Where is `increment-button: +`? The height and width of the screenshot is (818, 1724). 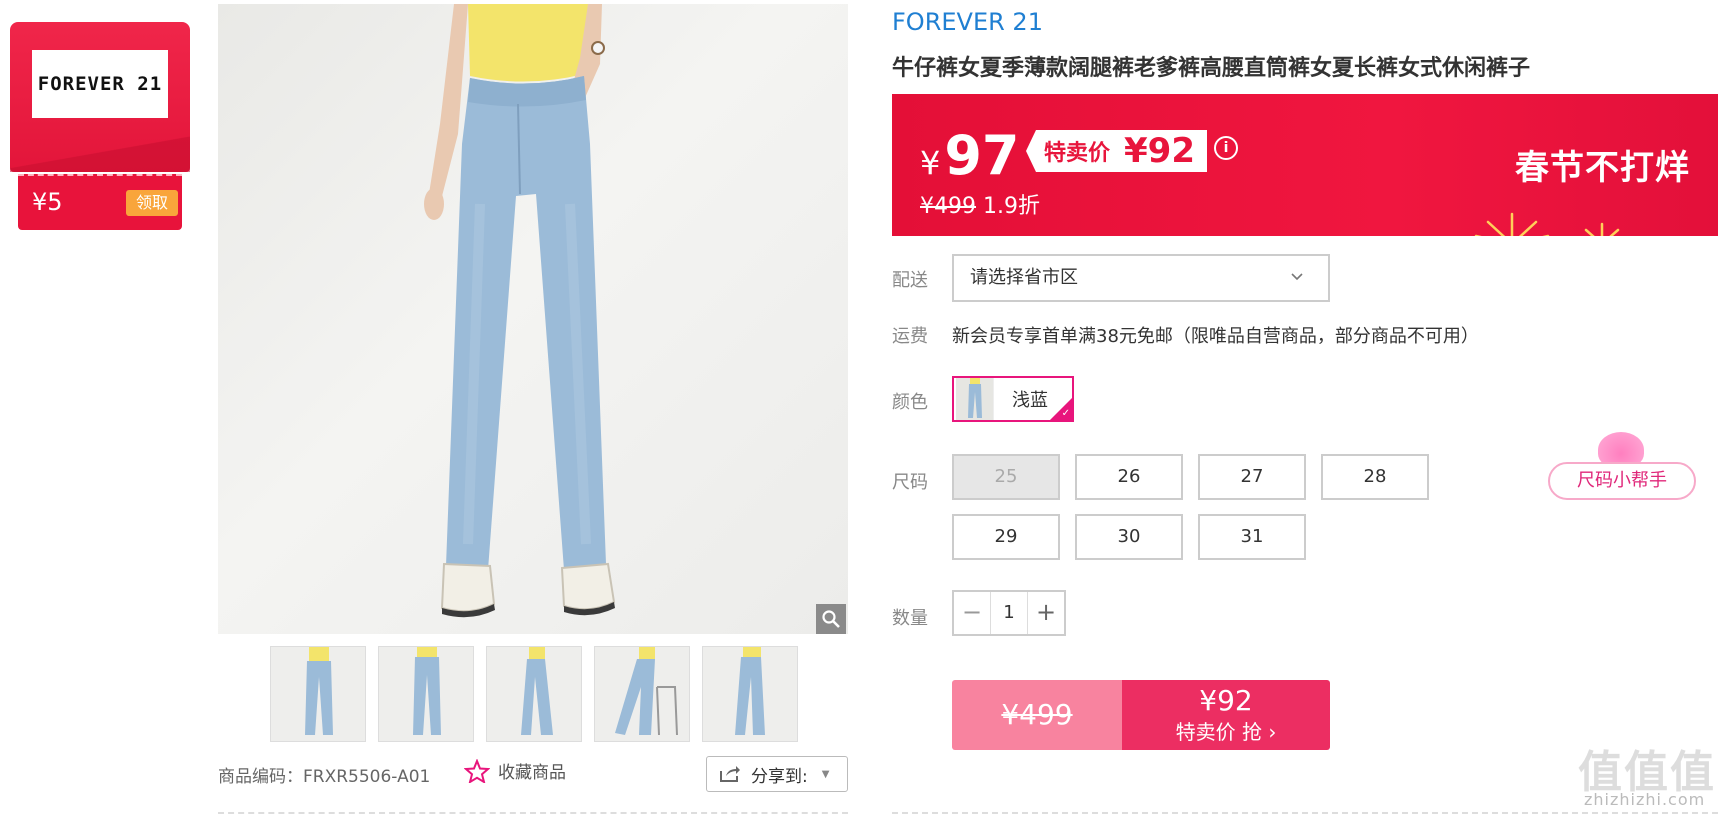
increment-button: + is located at coordinates (1046, 613).